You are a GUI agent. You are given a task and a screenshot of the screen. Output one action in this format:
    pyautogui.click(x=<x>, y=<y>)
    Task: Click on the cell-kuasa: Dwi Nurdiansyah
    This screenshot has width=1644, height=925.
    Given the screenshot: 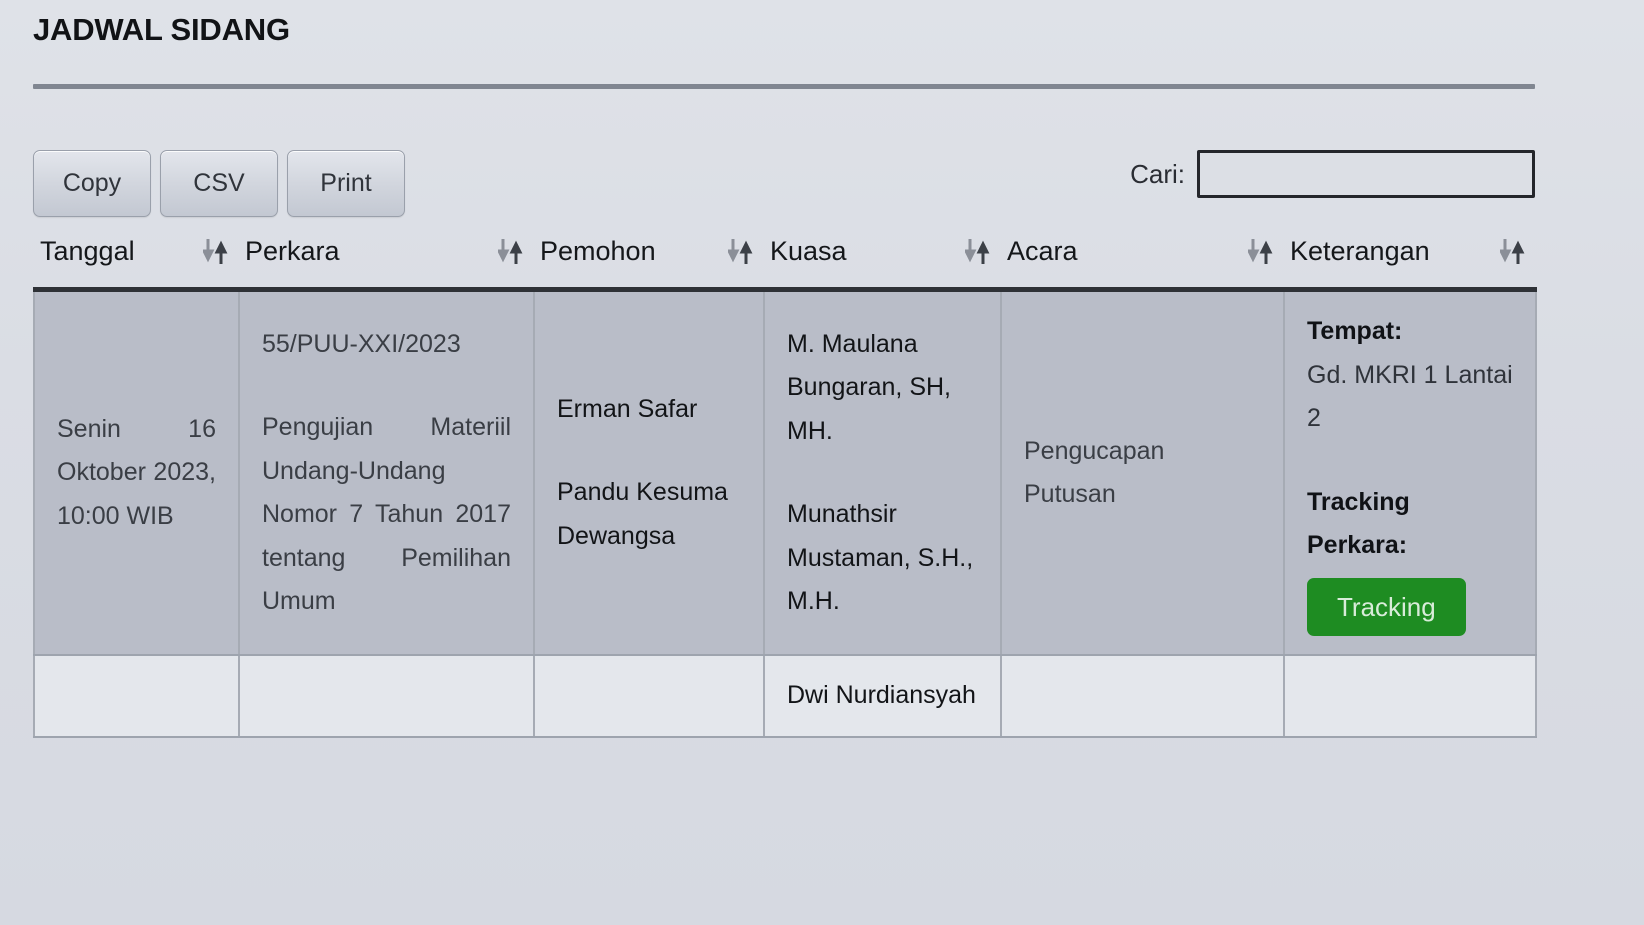 What is the action you would take?
    pyautogui.click(x=883, y=696)
    